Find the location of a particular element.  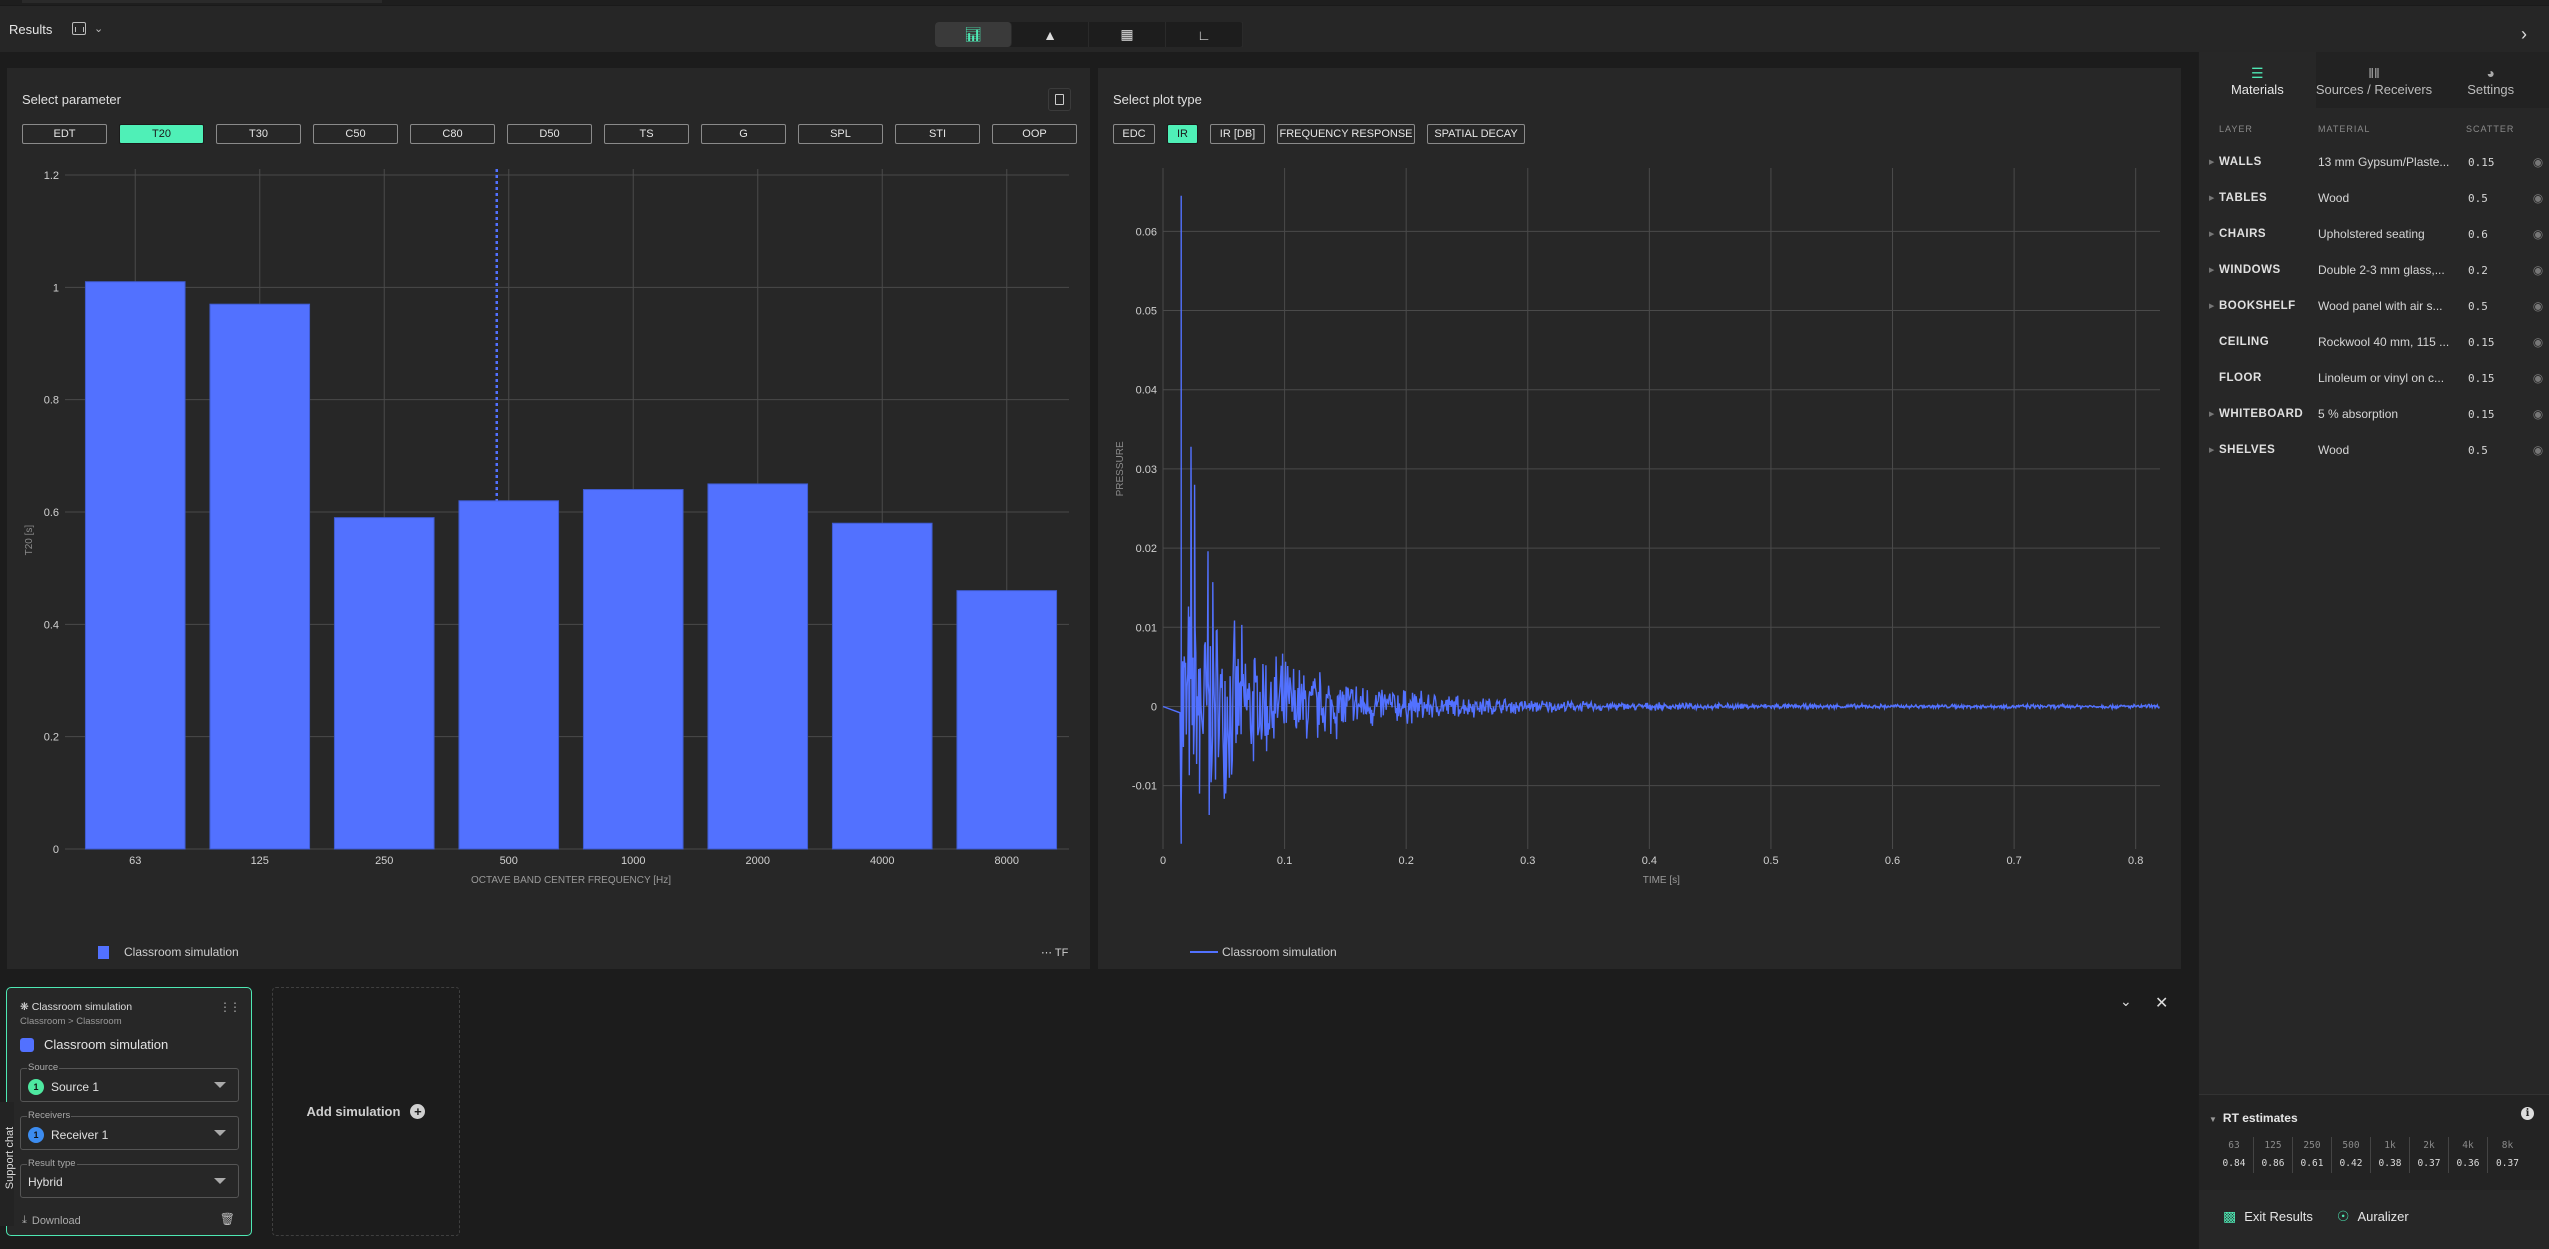

tab-settings: ◕ Settings is located at coordinates (2490, 80).